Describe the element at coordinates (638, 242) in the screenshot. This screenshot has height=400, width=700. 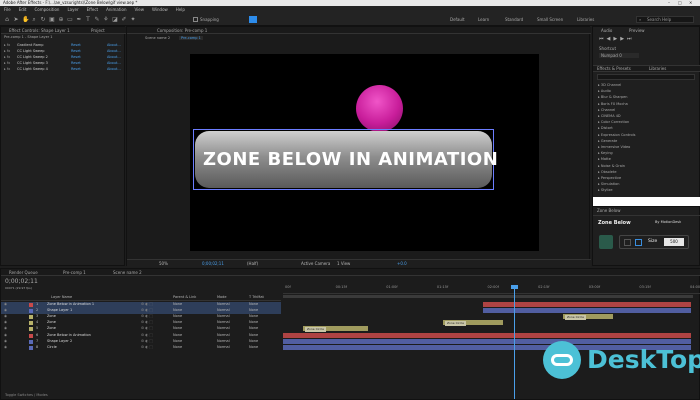
I see `option-square-selected-icon` at that location.